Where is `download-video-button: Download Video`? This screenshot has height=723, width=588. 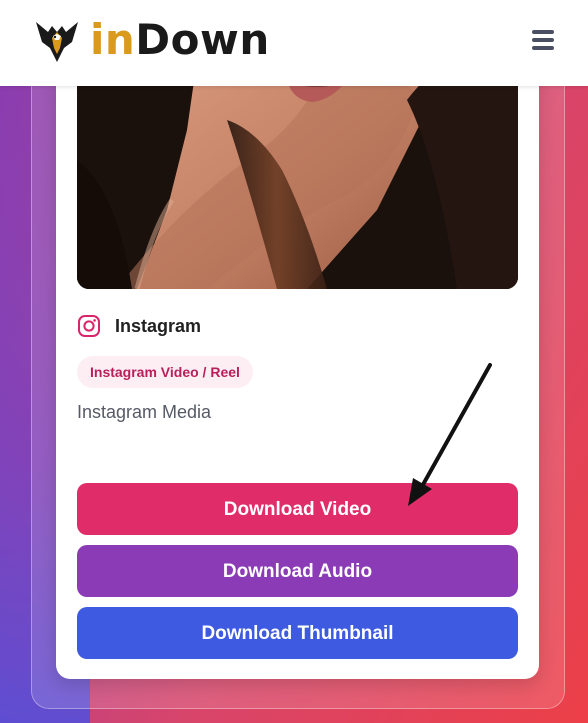
download-video-button: Download Video is located at coordinates (297, 509).